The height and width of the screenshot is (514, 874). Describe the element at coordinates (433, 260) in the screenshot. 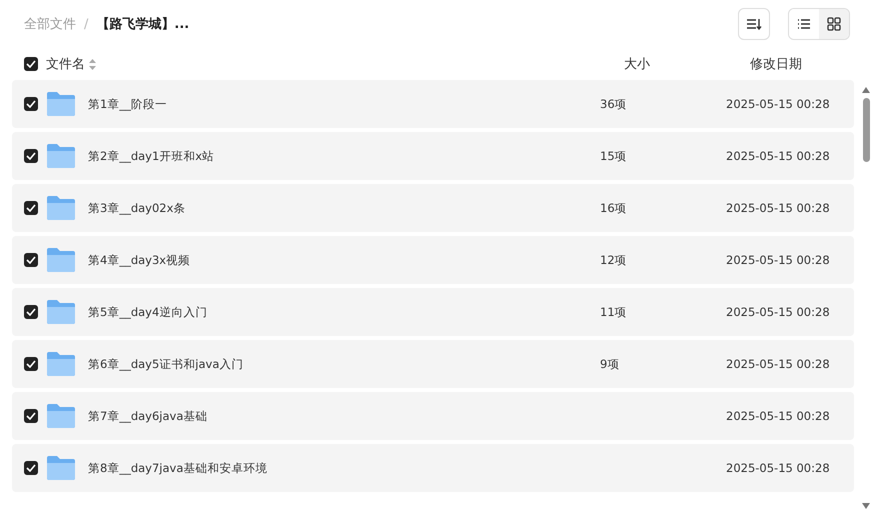

I see `file-row: 第4章__day3x视频 12项 2025-05-15 00:28` at that location.